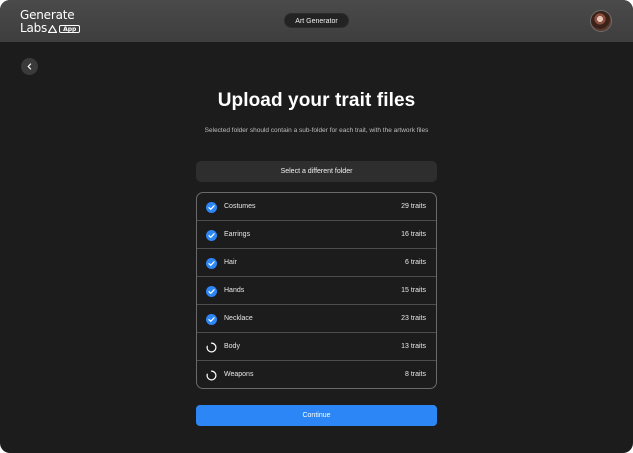 Image resolution: width=633 pixels, height=453 pixels. Describe the element at coordinates (237, 234) in the screenshot. I see `trait-name: Earrings` at that location.